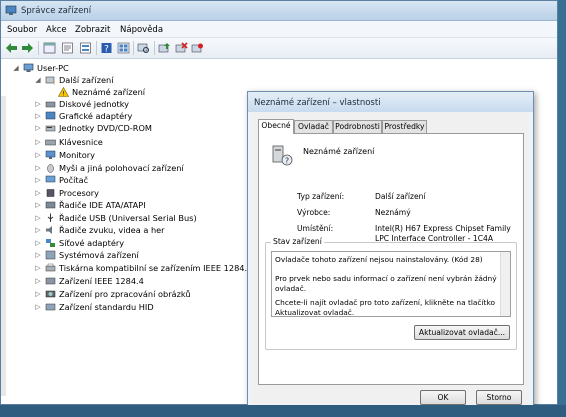 This screenshot has width=566, height=417. I want to click on unknown-device-icon: ?, so click(282, 155).